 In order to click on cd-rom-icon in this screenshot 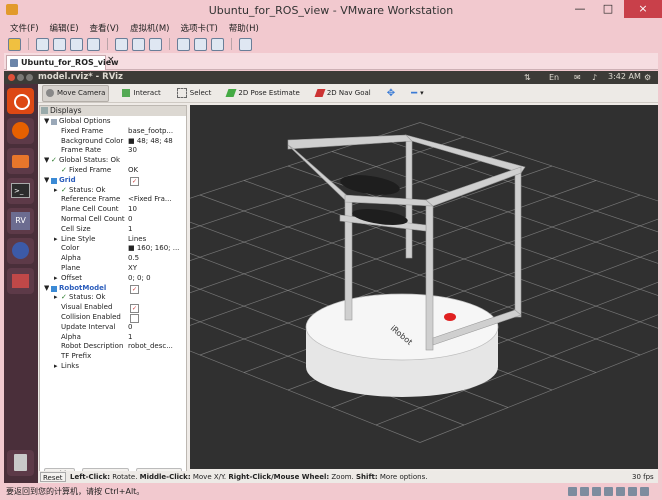, I will do `click(584, 491)`.